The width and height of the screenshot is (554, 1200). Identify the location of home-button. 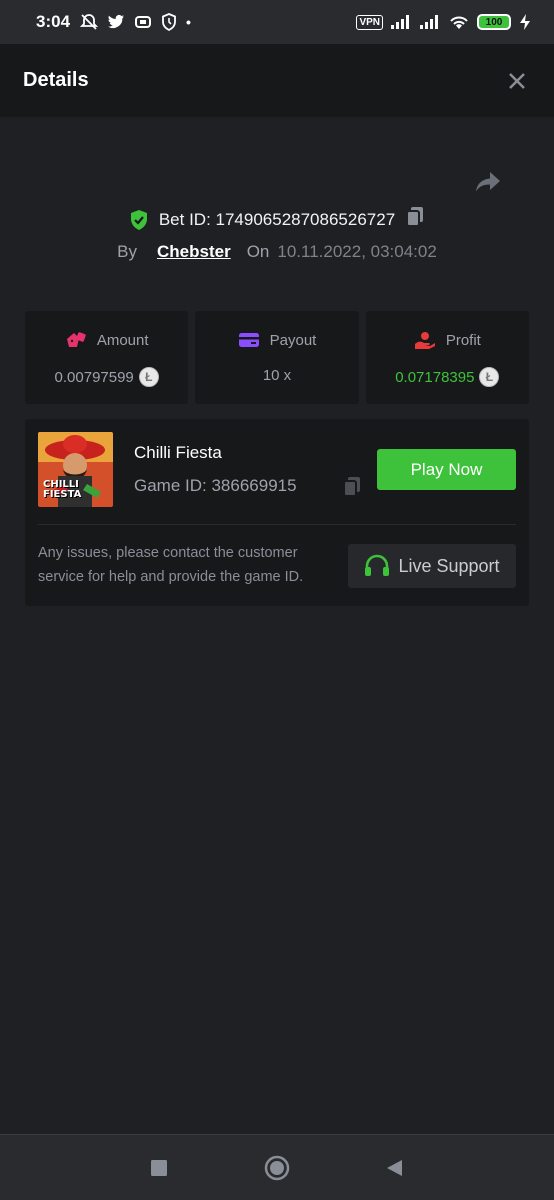
(277, 1168).